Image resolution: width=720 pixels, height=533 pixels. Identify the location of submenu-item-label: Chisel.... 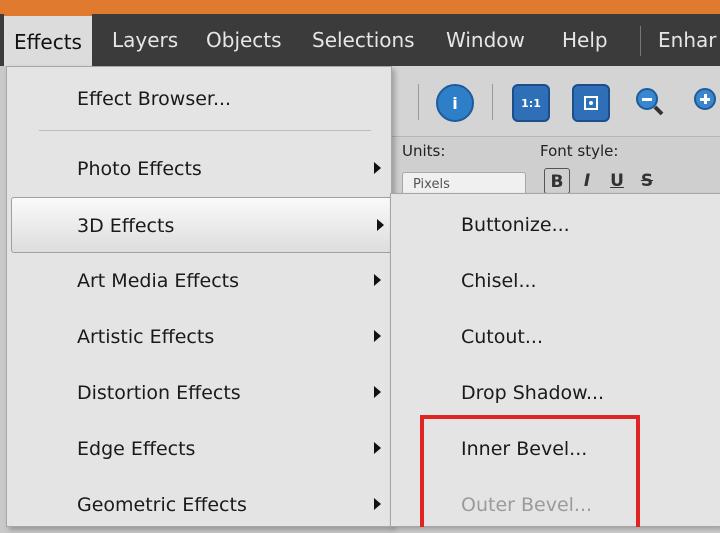
(499, 281).